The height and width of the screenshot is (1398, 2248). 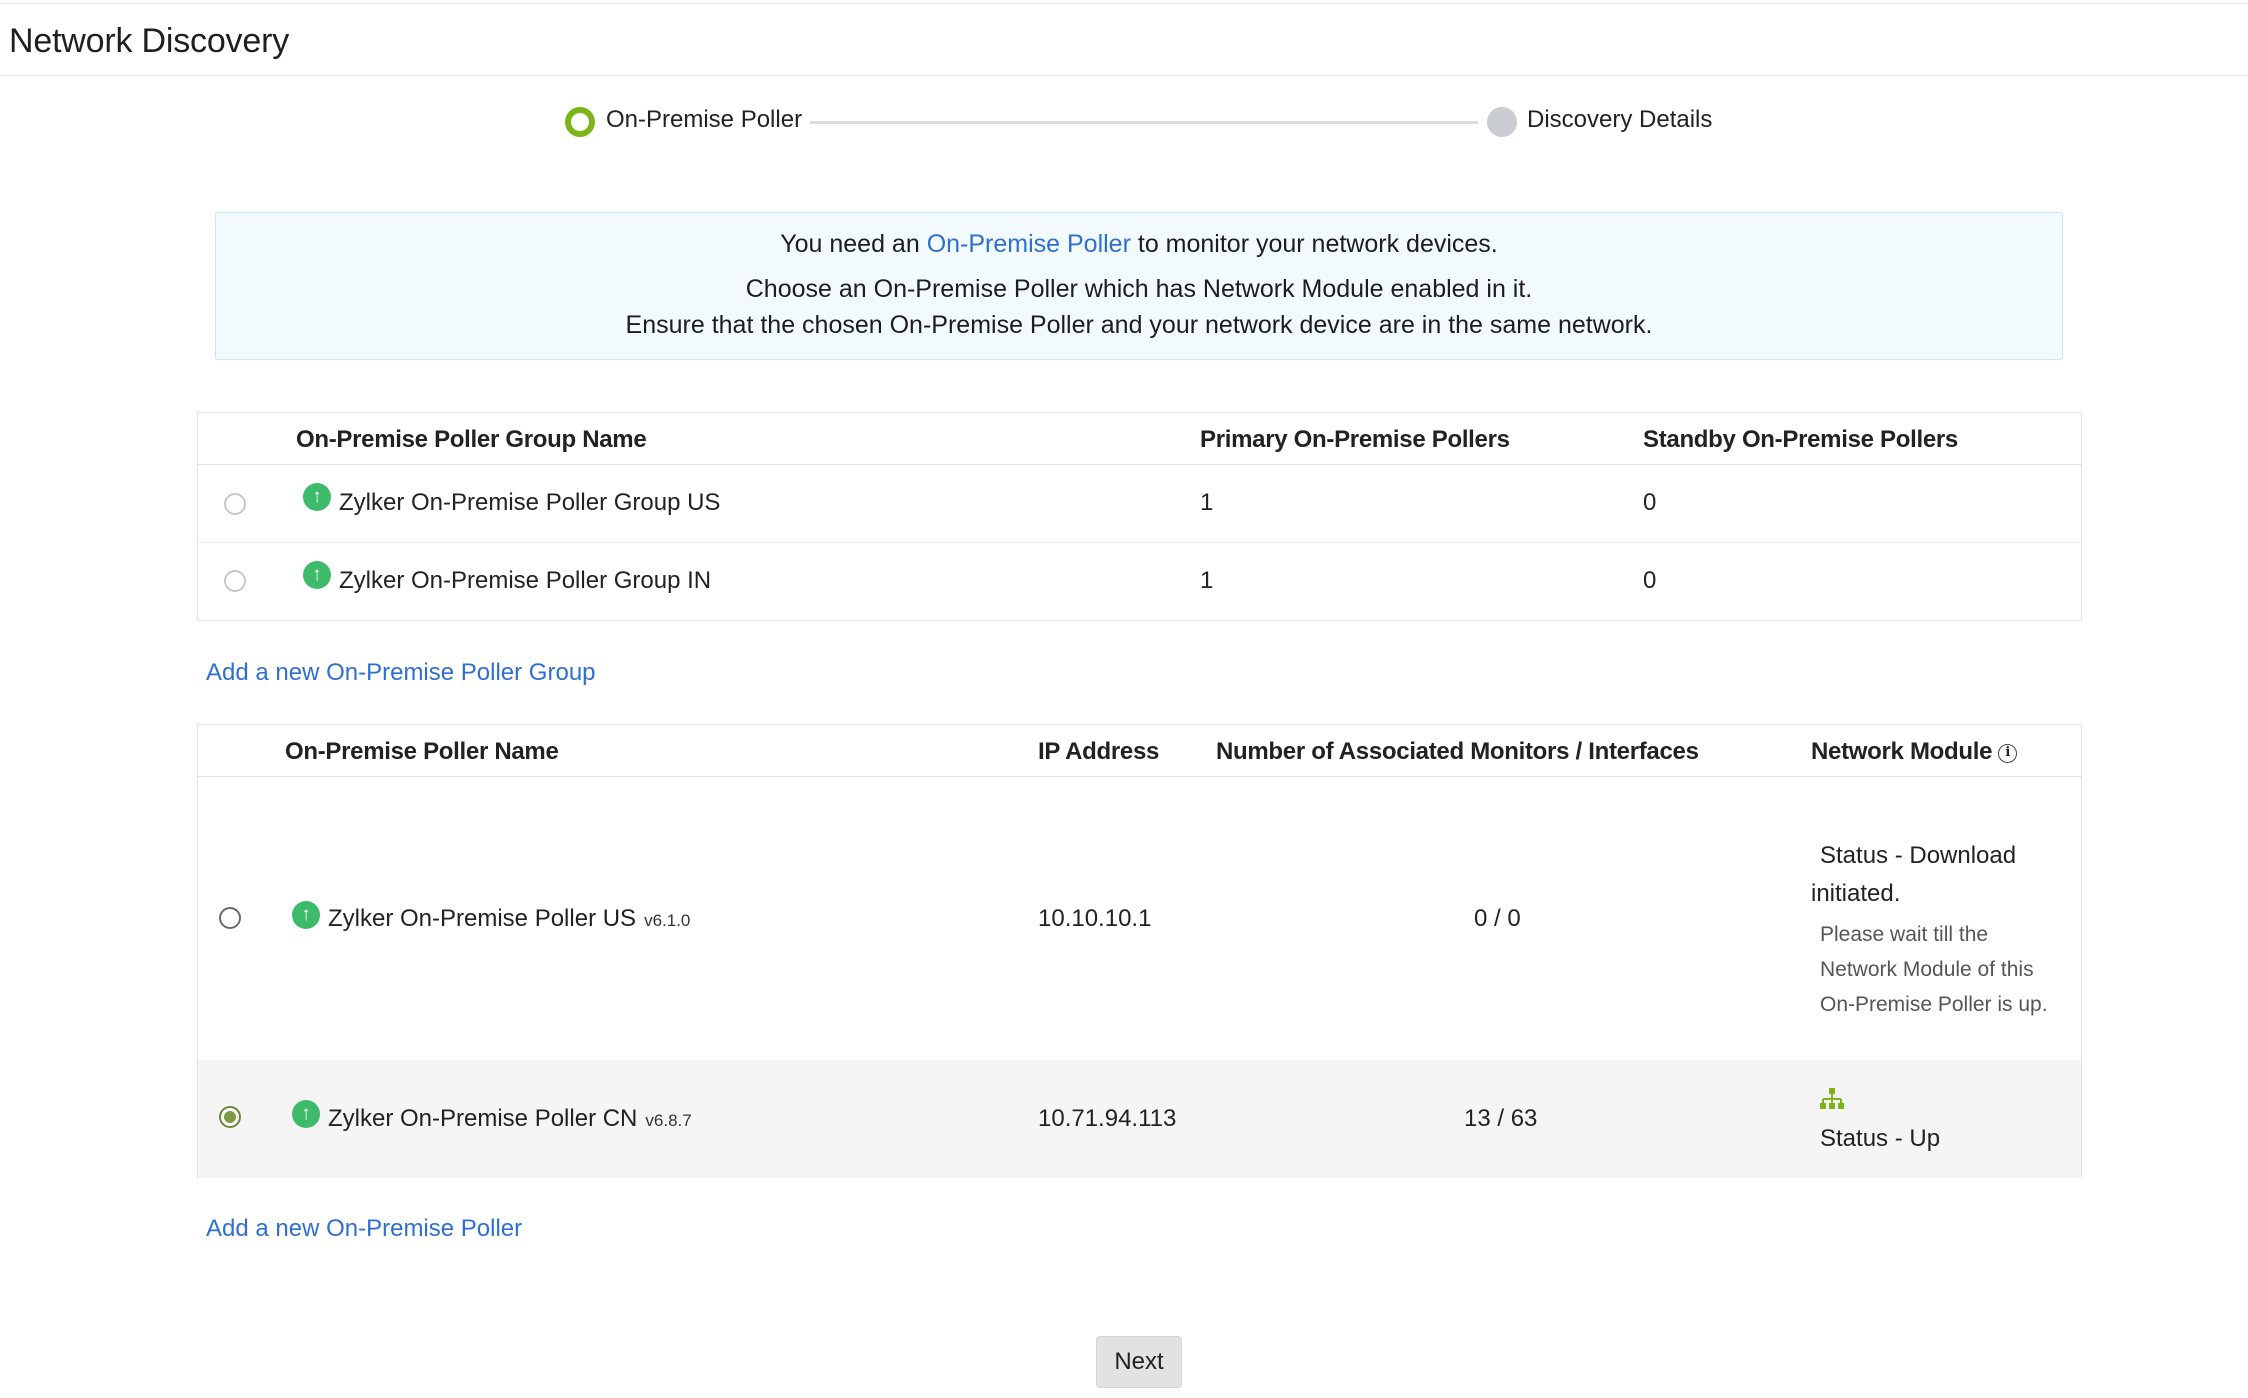 I want to click on column-header-ip-address: IP Address, so click(x=1099, y=751).